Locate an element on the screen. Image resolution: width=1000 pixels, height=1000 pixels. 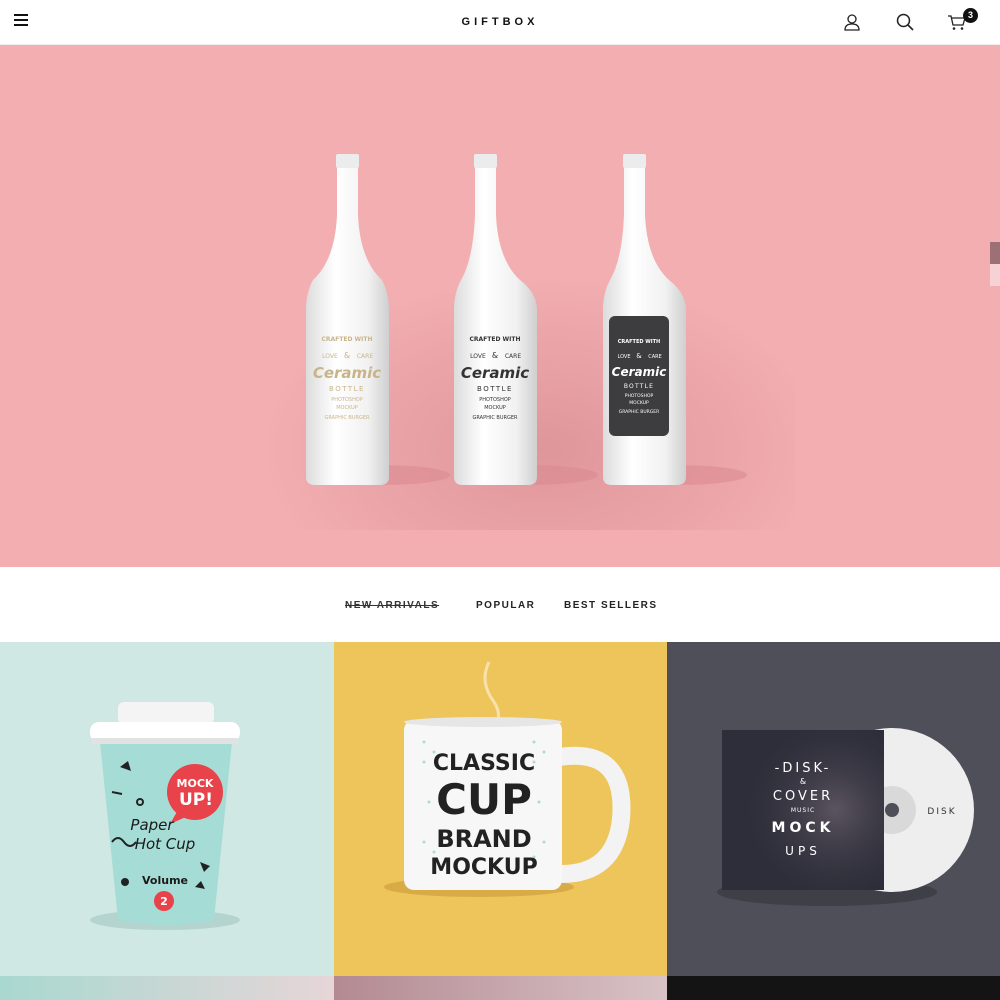
tab-popular: POPULAR is located at coordinates (505, 605).